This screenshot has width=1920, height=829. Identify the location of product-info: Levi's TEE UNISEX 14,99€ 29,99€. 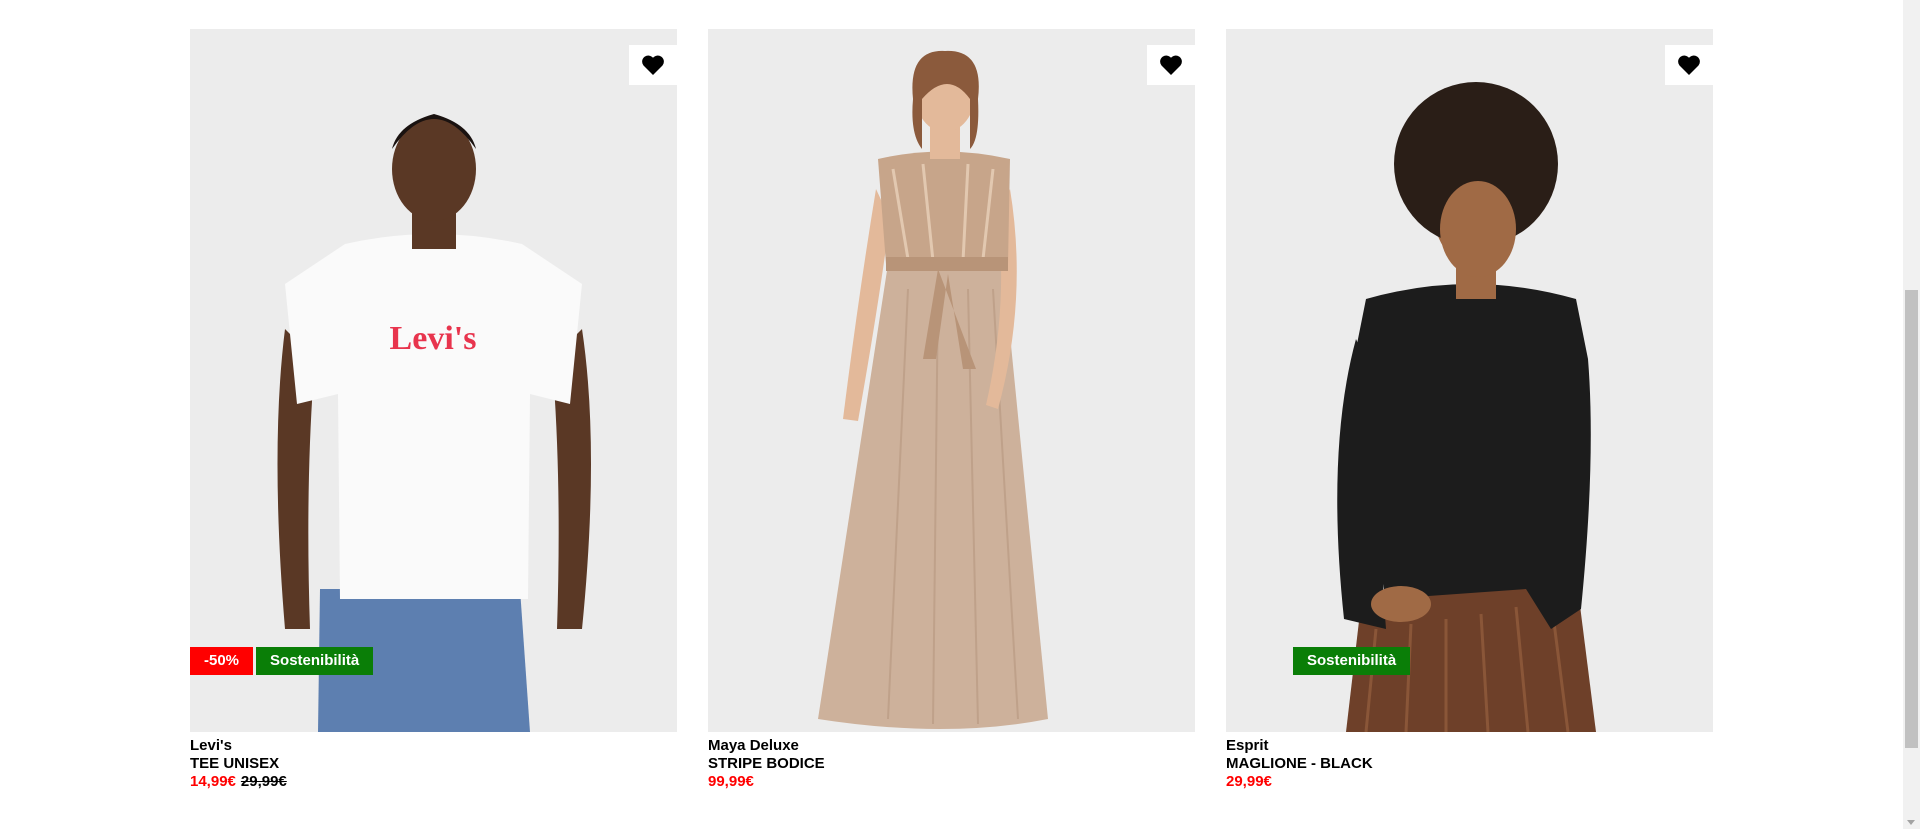
(433, 764).